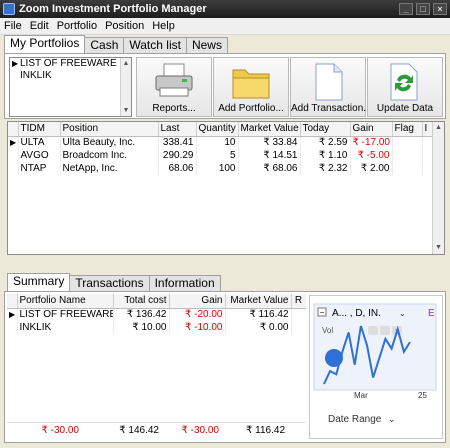  What do you see at coordinates (422, 395) in the screenshot?
I see `x-tick-label: 25` at bounding box center [422, 395].